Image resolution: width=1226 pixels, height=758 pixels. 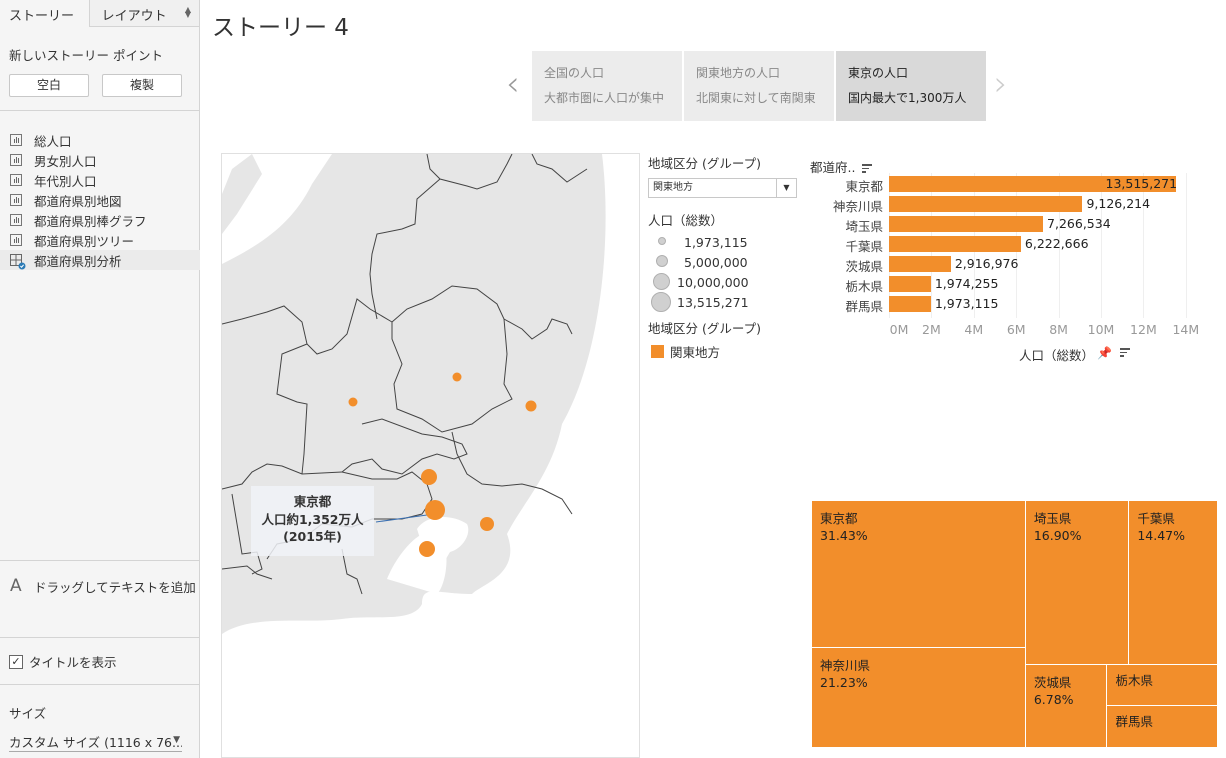 What do you see at coordinates (44, 13) in the screenshot?
I see `tab-story: ストーリー` at bounding box center [44, 13].